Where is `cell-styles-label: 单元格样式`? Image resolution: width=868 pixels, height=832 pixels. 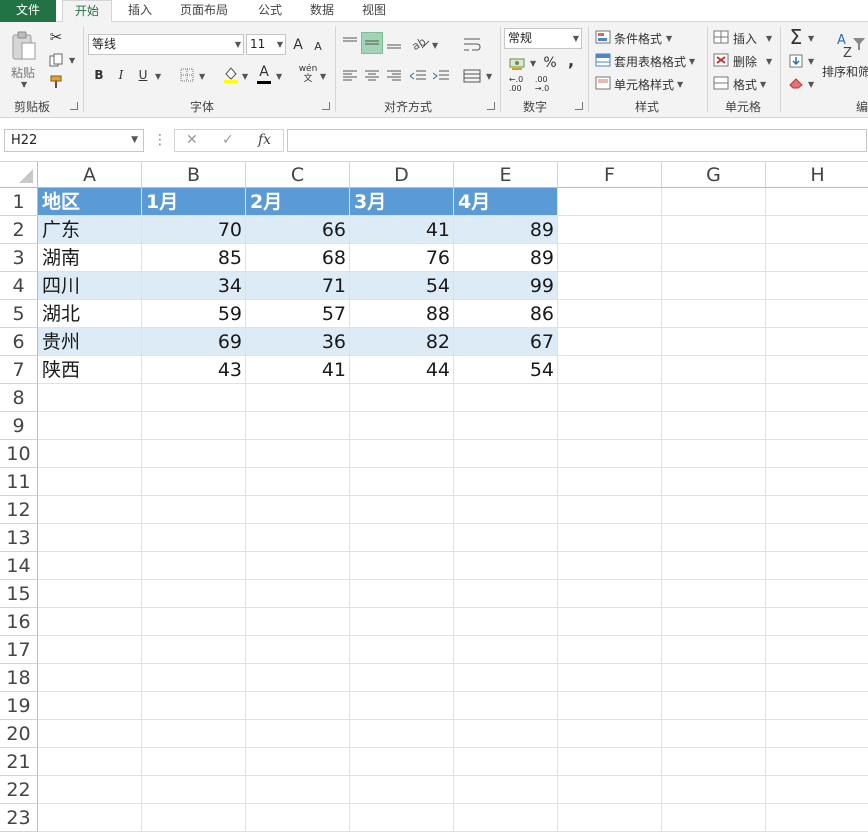
cell-styles-label: 单元格样式 is located at coordinates (644, 84).